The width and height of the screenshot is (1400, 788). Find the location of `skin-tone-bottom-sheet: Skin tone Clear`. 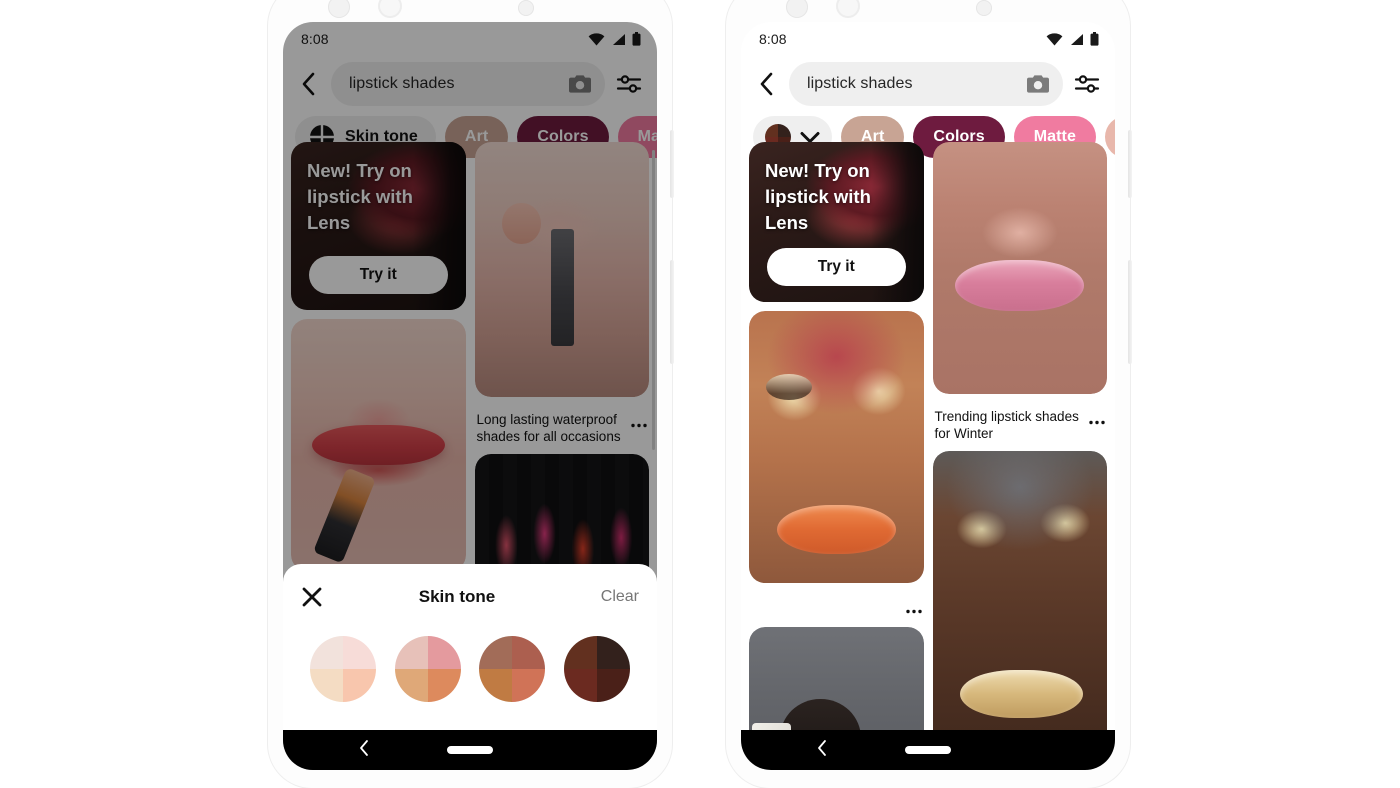

skin-tone-bottom-sheet: Skin tone Clear is located at coordinates (470, 647).